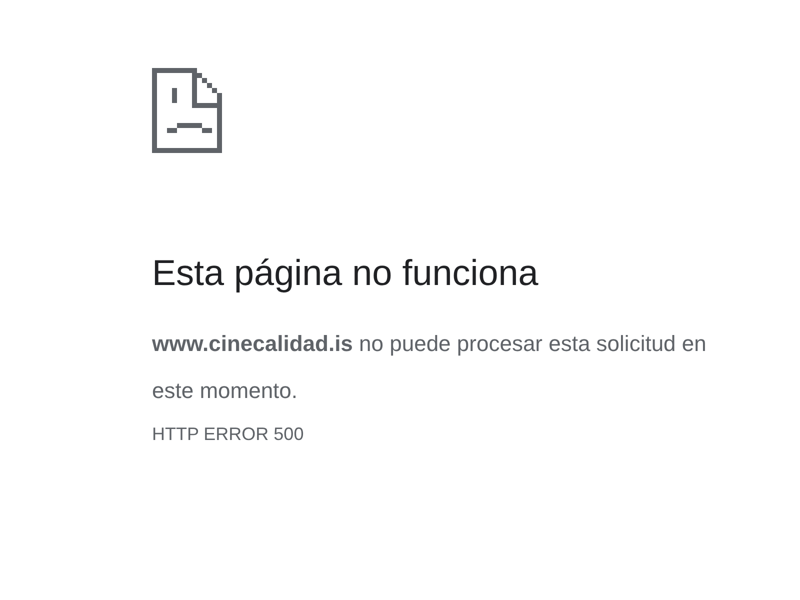 Image resolution: width=800 pixels, height=600 pixels. I want to click on sad-page-icon, so click(187, 110).